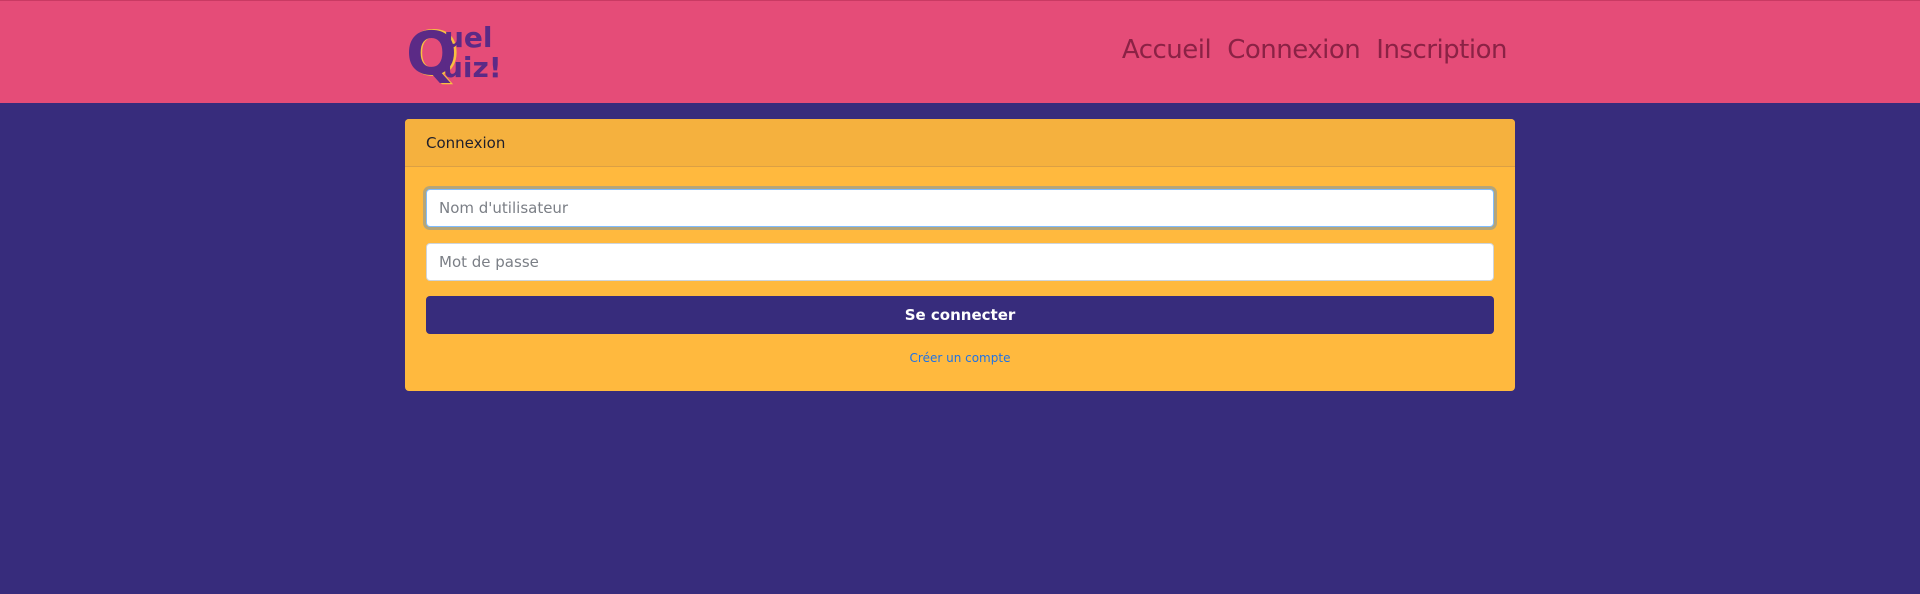 This screenshot has width=1920, height=594. Describe the element at coordinates (960, 208) in the screenshot. I see `username-input` at that location.